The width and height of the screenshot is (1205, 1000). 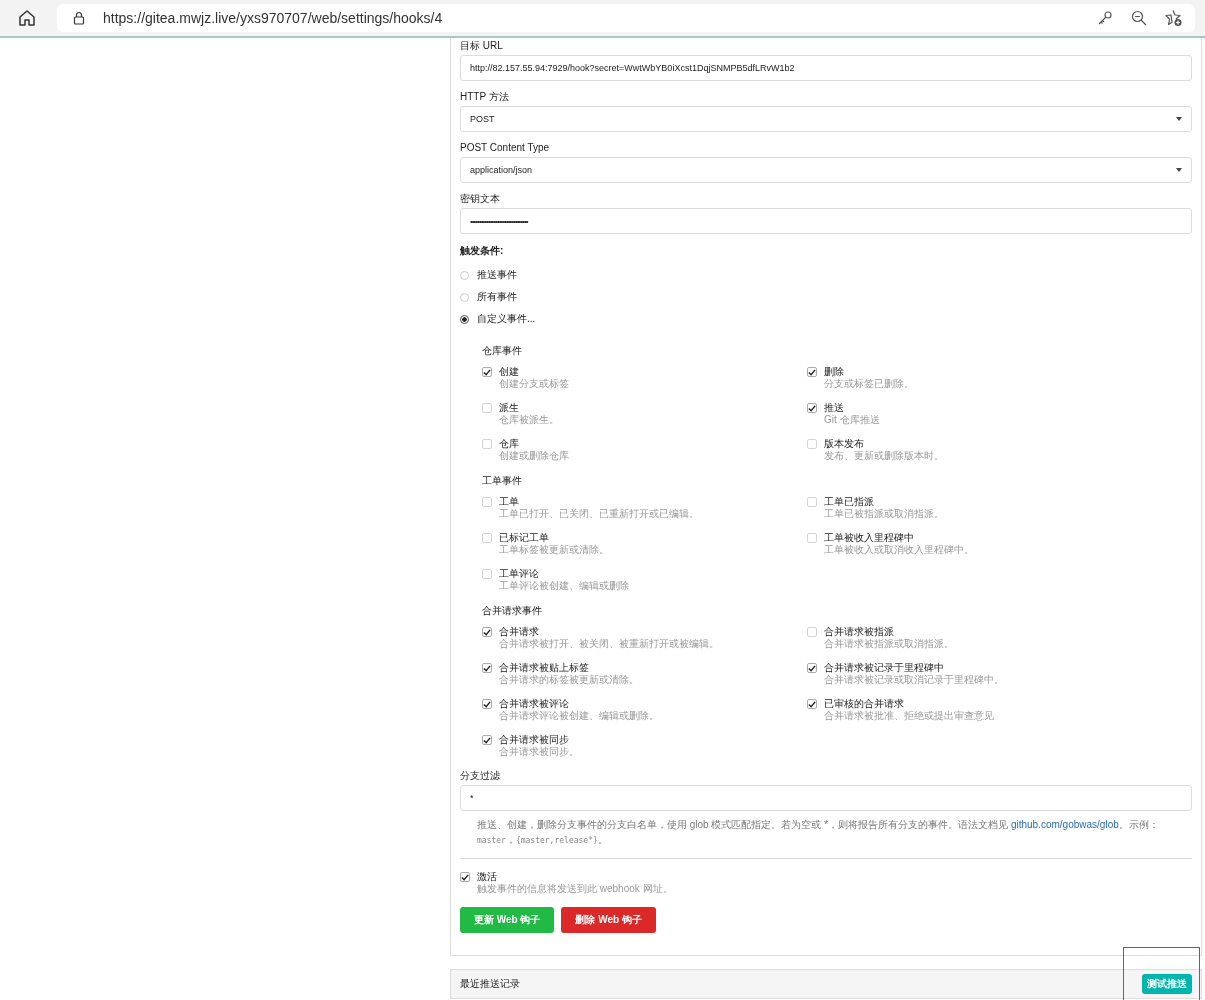 What do you see at coordinates (509, 408) in the screenshot?
I see `checkbox-label: 派生` at bounding box center [509, 408].